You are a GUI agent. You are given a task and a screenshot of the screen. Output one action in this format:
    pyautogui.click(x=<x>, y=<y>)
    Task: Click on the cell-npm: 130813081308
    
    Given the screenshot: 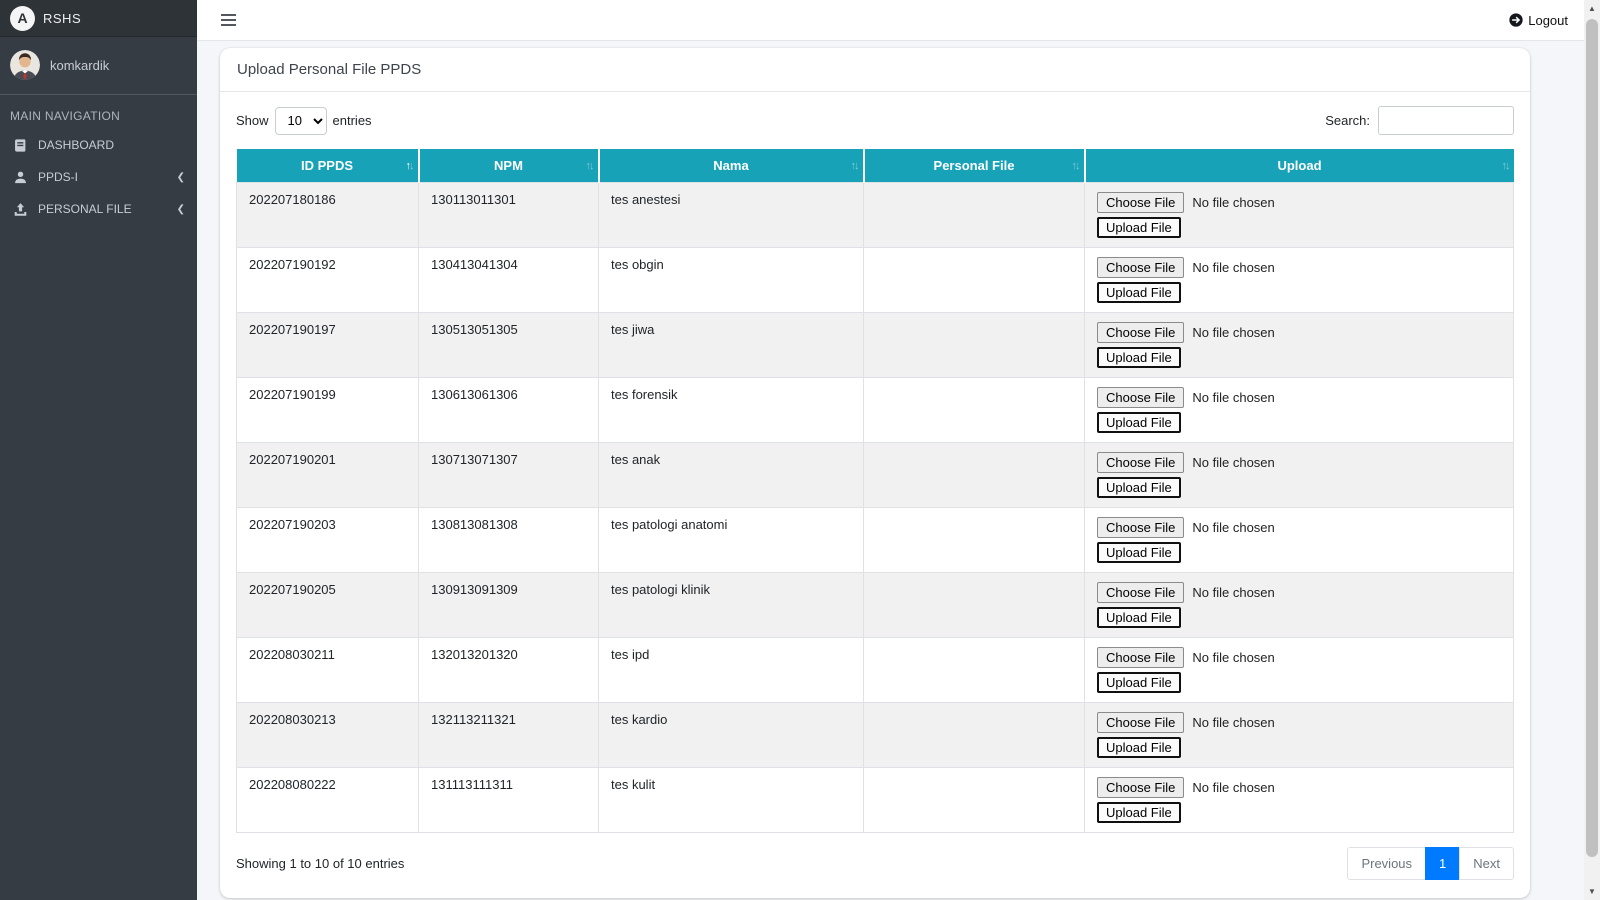 What is the action you would take?
    pyautogui.click(x=508, y=540)
    